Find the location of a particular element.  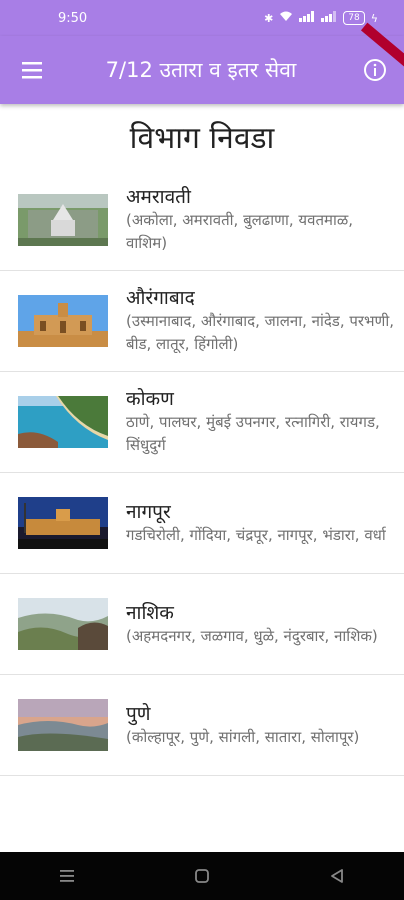

division-image-pune is located at coordinates (63, 725).